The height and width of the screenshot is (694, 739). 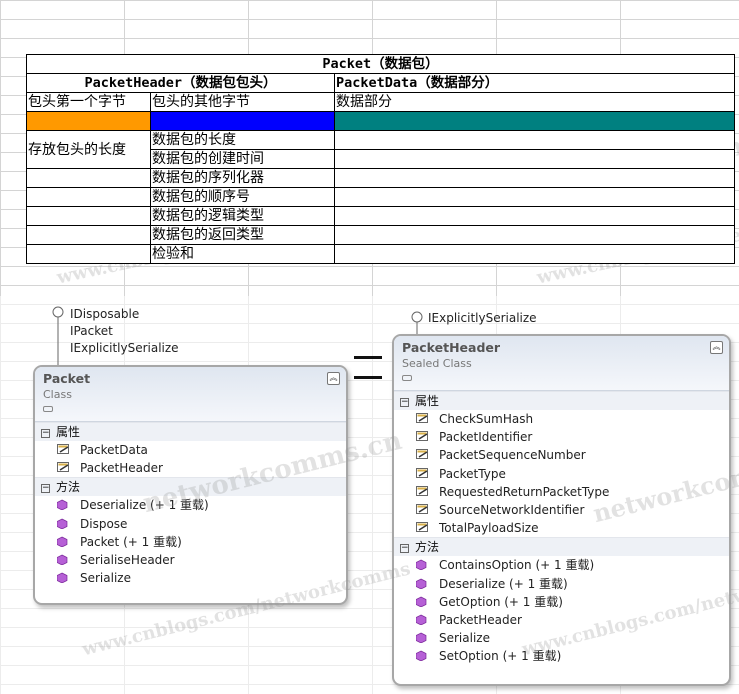 I want to click on interface-label: IPacket, so click(x=91, y=331).